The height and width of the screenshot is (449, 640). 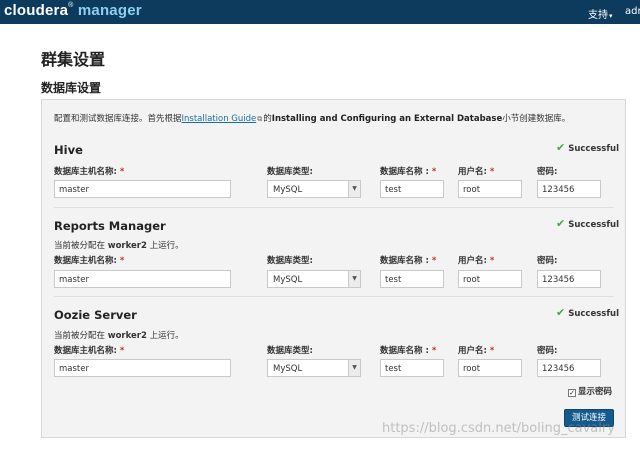 I want to click on oozie-server-title: Oozie Server, so click(x=95, y=315).